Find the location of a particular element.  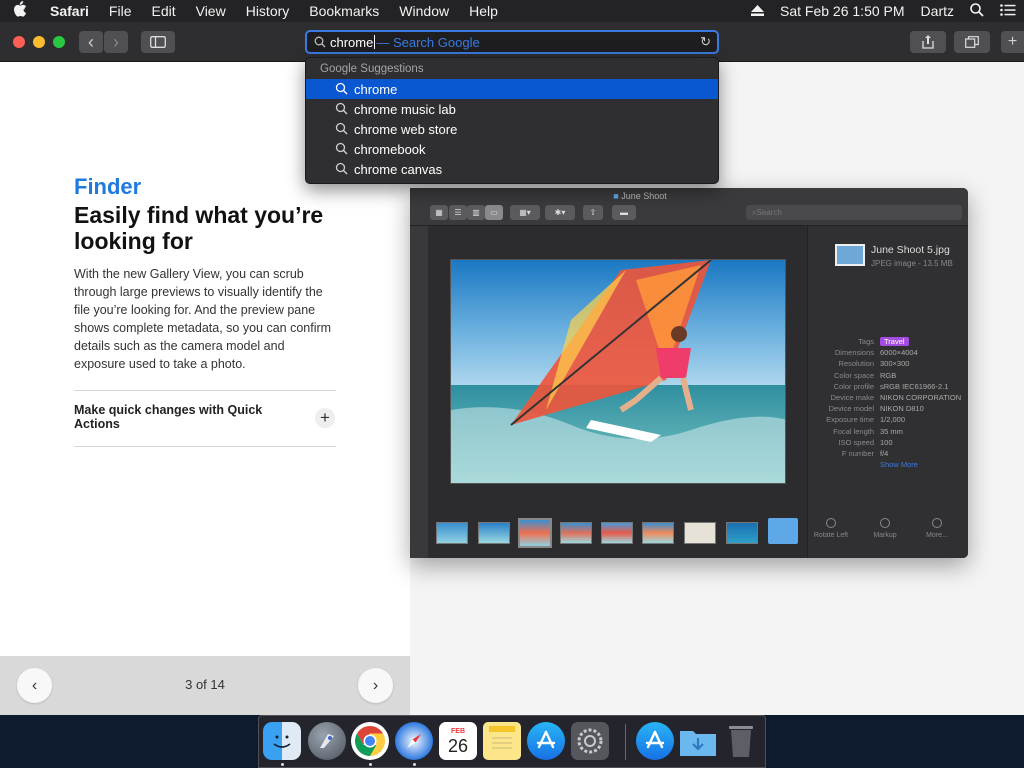

show-tabs-button is located at coordinates (972, 42).